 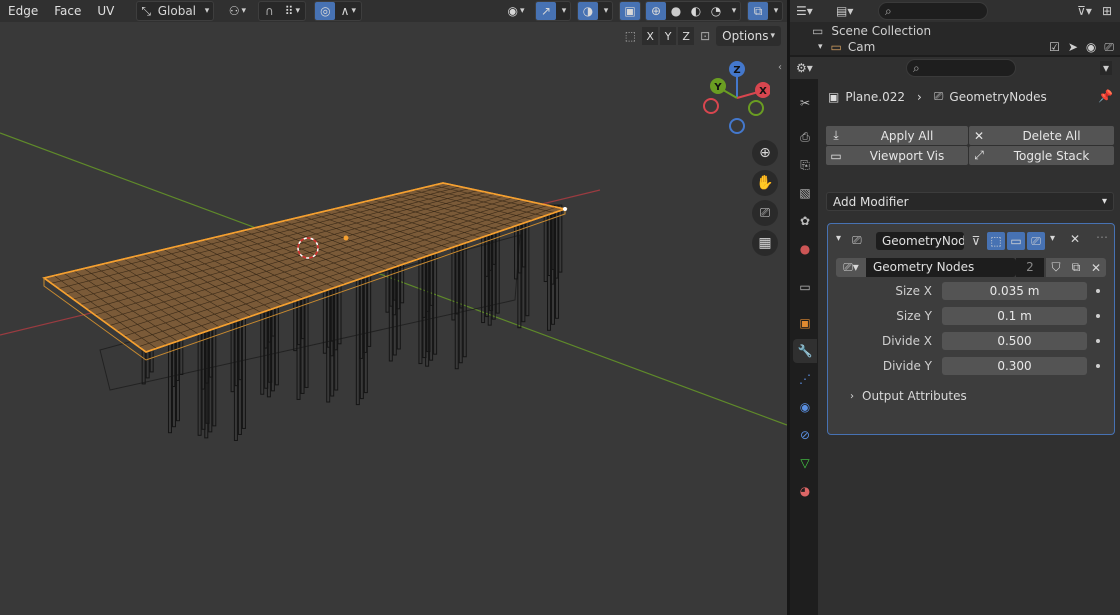 What do you see at coordinates (955, 31) in the screenshot?
I see `outliner-row-scene-collection: ▭ Scene Collection` at bounding box center [955, 31].